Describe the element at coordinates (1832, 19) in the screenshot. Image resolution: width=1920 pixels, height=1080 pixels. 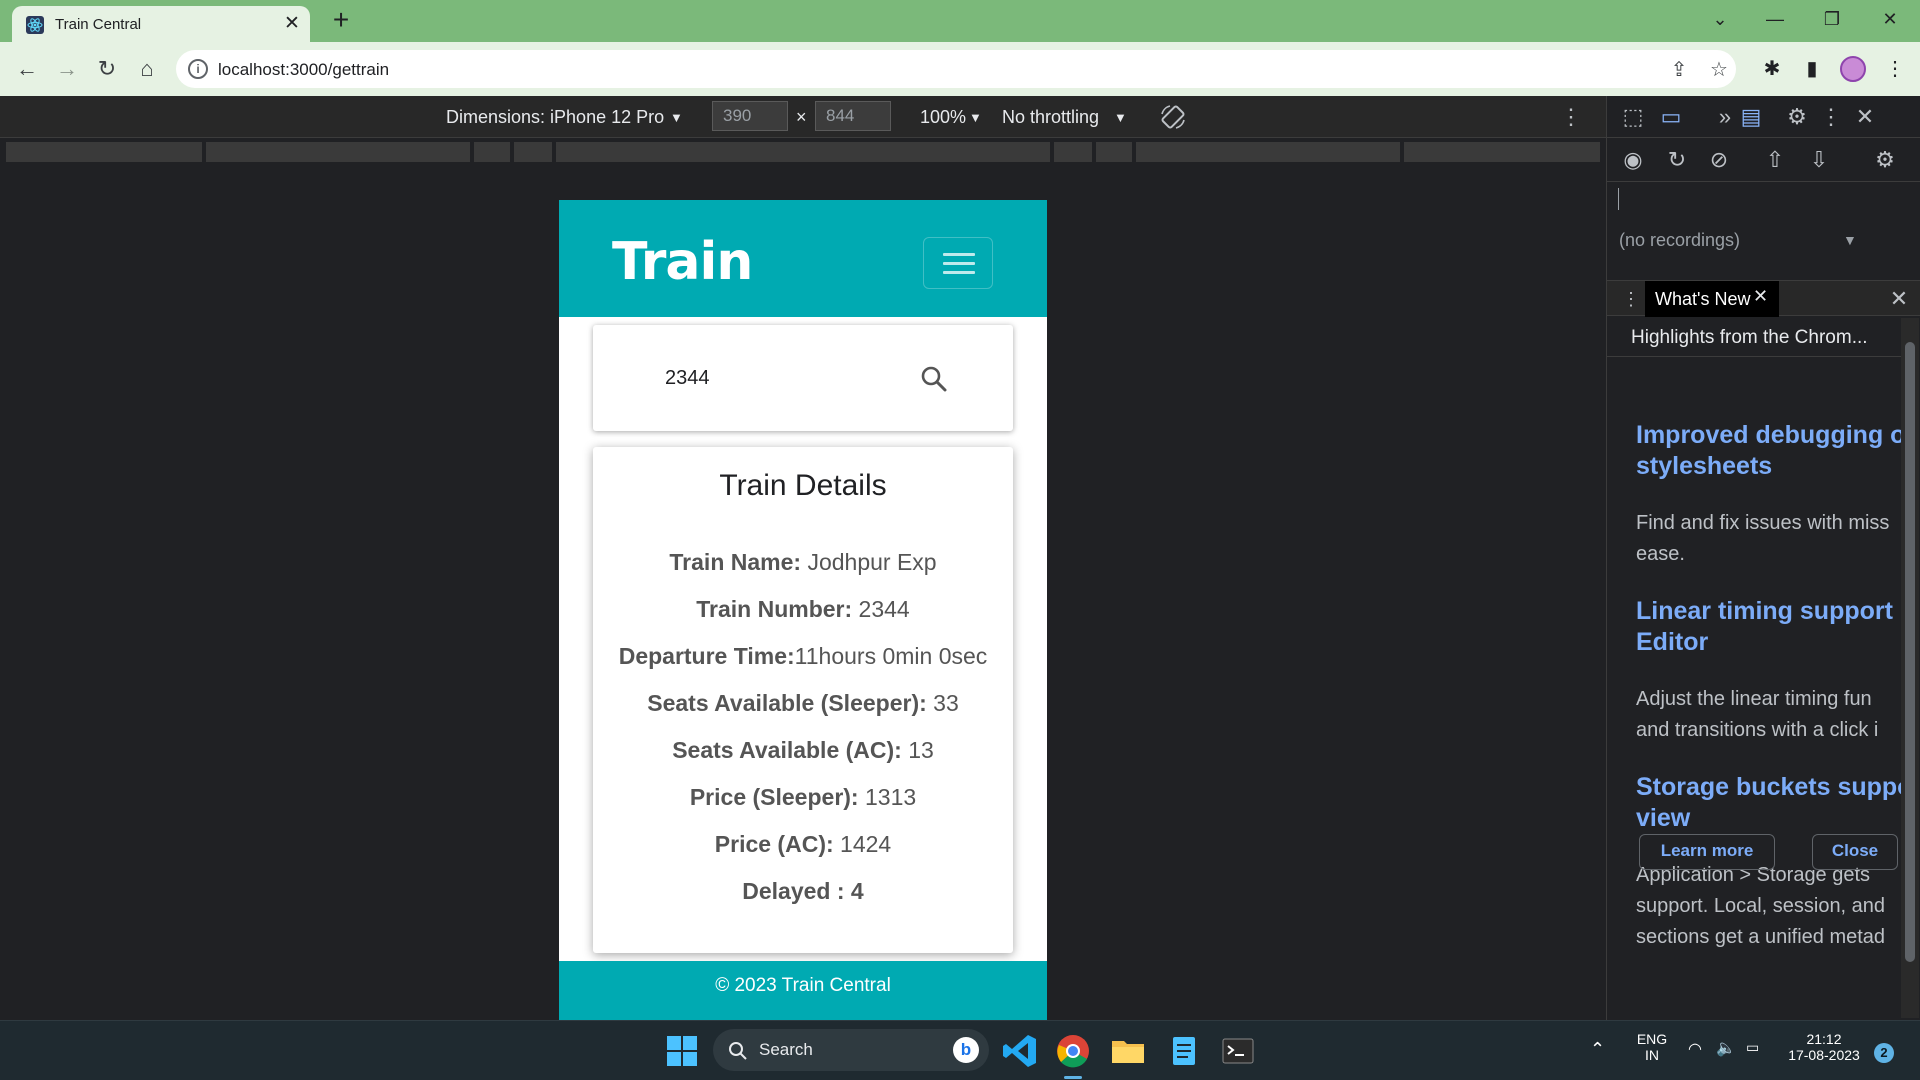
I see `restore-button: ❐` at that location.